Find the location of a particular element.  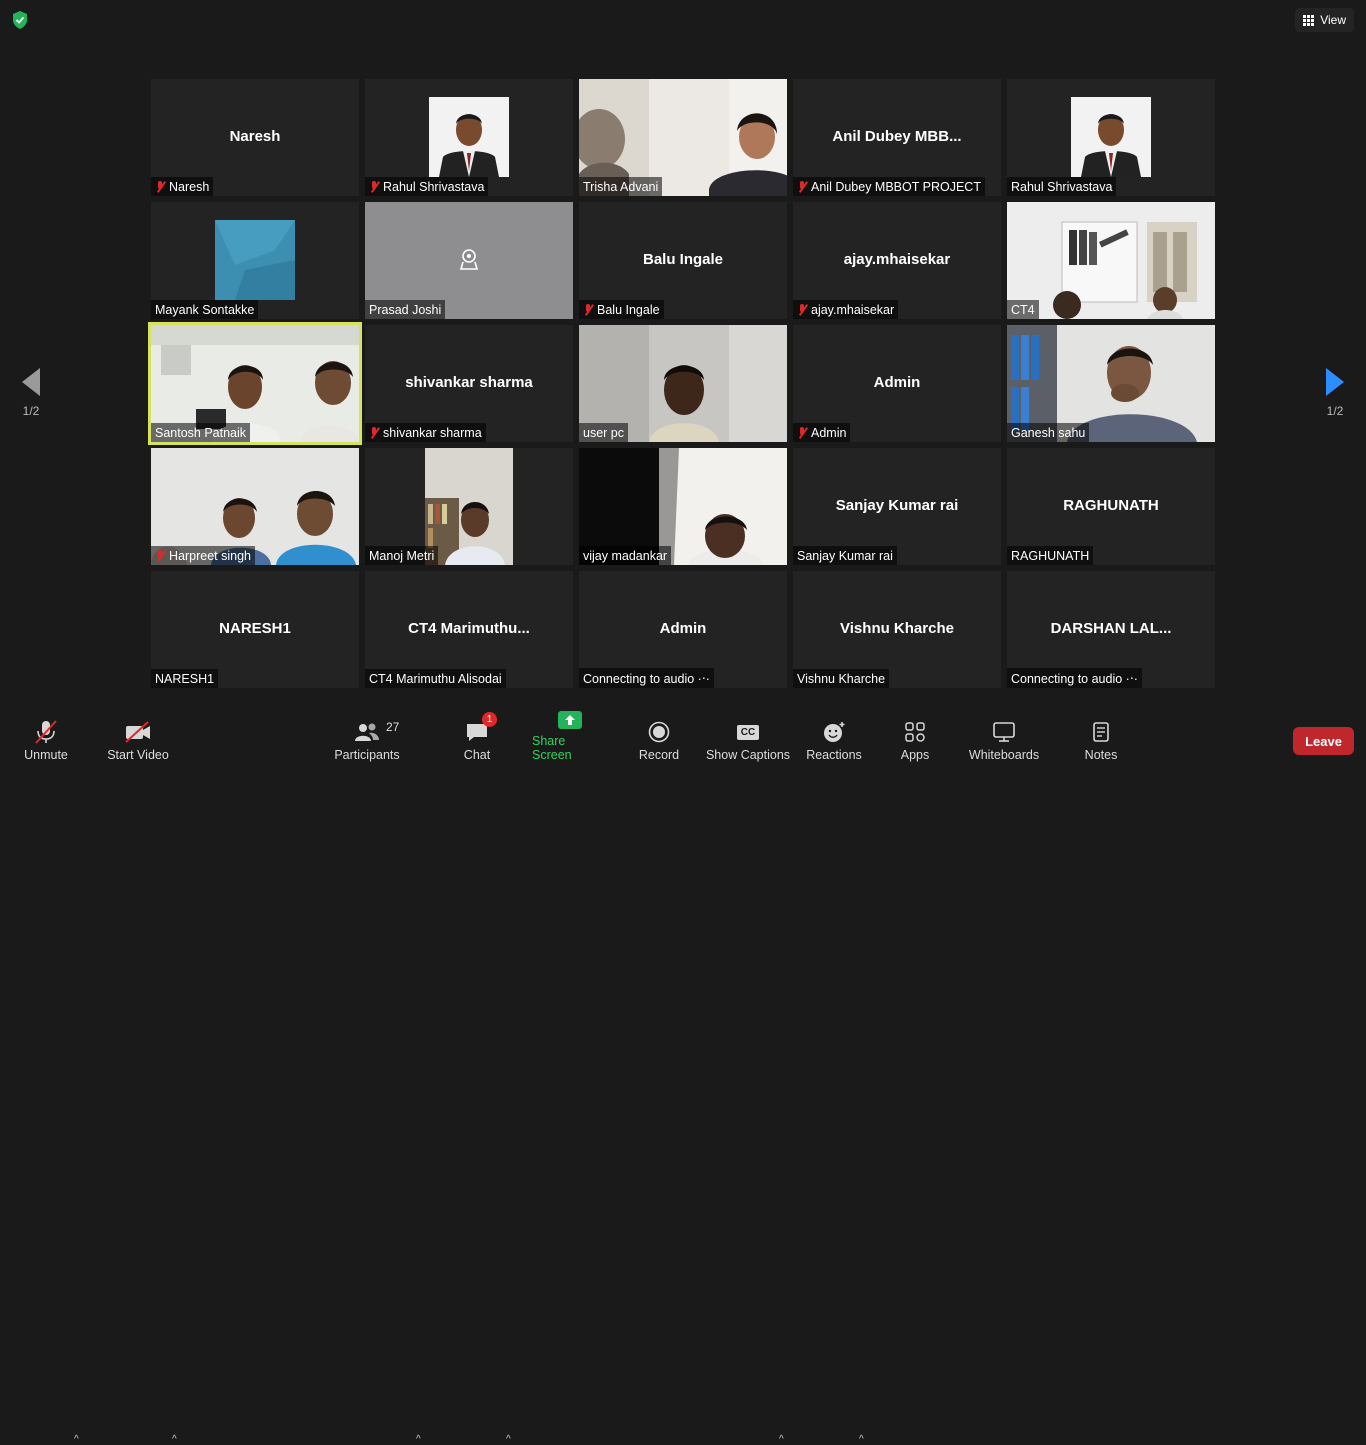

participant-tile: Harpreet singh is located at coordinates (255, 506).